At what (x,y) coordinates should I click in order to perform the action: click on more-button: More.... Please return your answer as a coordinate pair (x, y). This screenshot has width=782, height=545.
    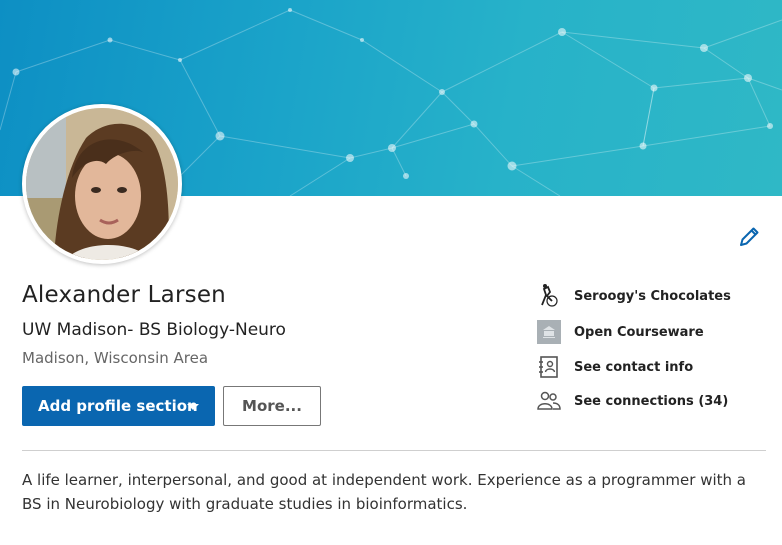
    Looking at the image, I should click on (272, 406).